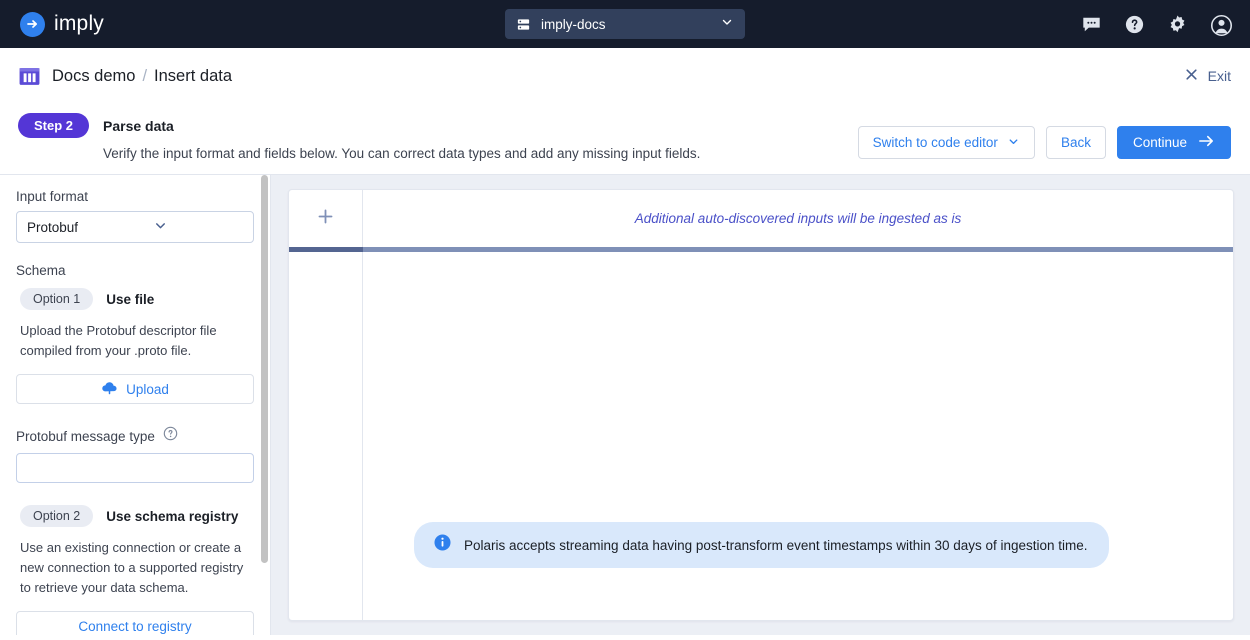 This screenshot has width=1250, height=640. Describe the element at coordinates (1044, 142) in the screenshot. I see `header-actions: Switch to code editor Back Continue` at that location.